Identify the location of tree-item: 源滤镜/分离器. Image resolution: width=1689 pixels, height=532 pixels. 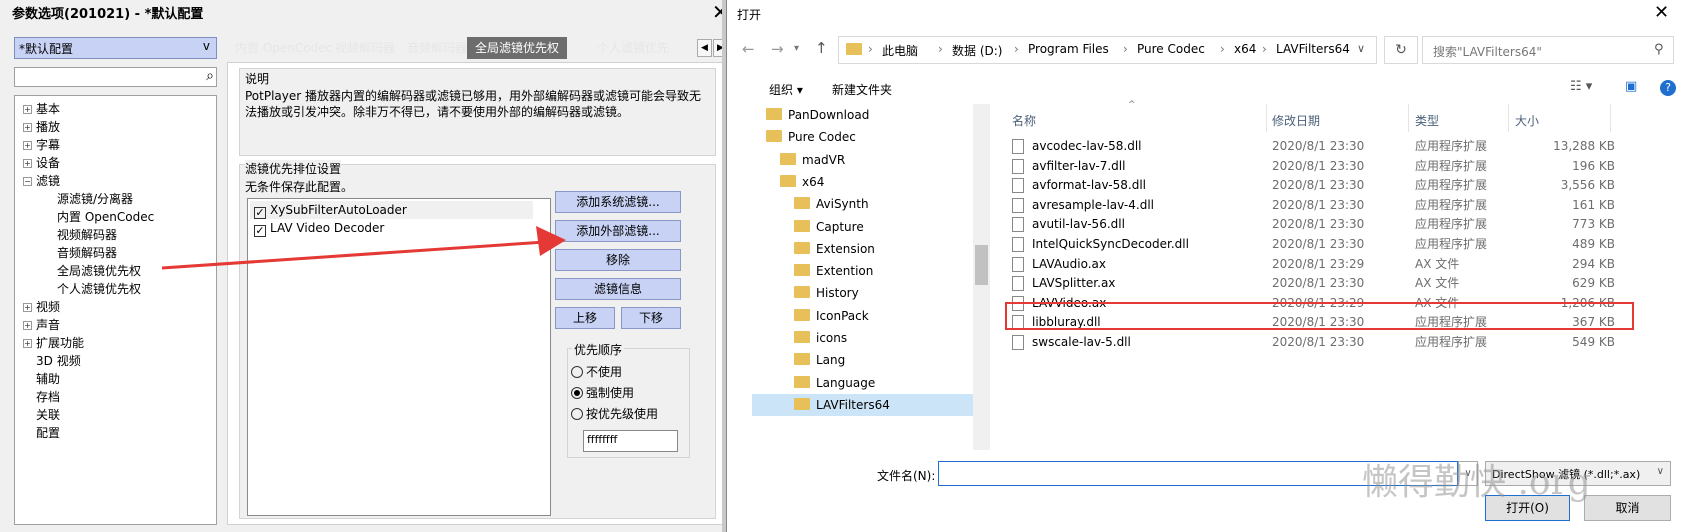
(95, 199).